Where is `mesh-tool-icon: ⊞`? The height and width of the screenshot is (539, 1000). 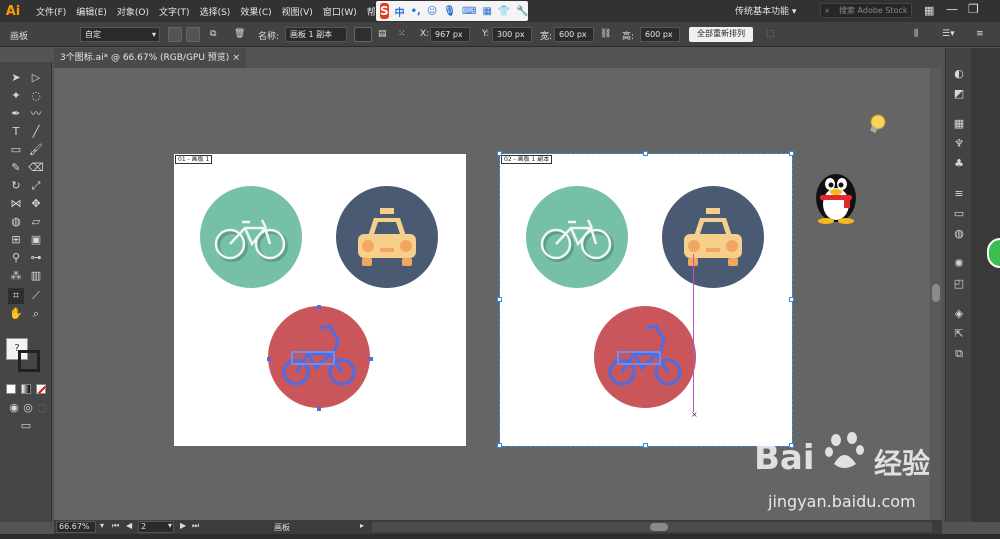
mesh-tool-icon: ⊞ is located at coordinates (16, 240).